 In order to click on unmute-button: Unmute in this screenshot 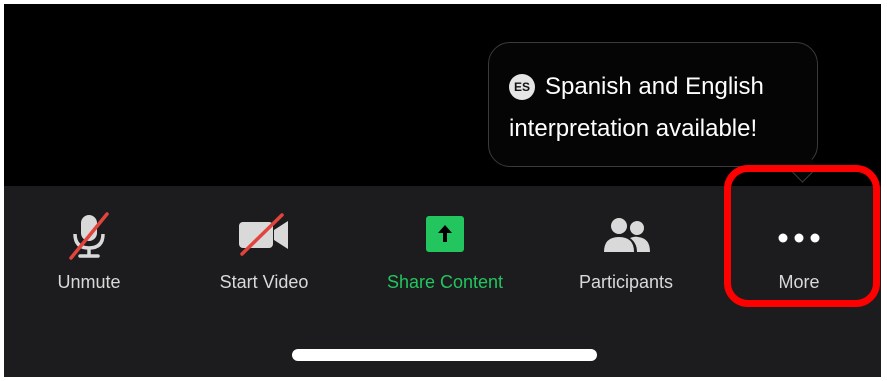, I will do `click(89, 251)`.